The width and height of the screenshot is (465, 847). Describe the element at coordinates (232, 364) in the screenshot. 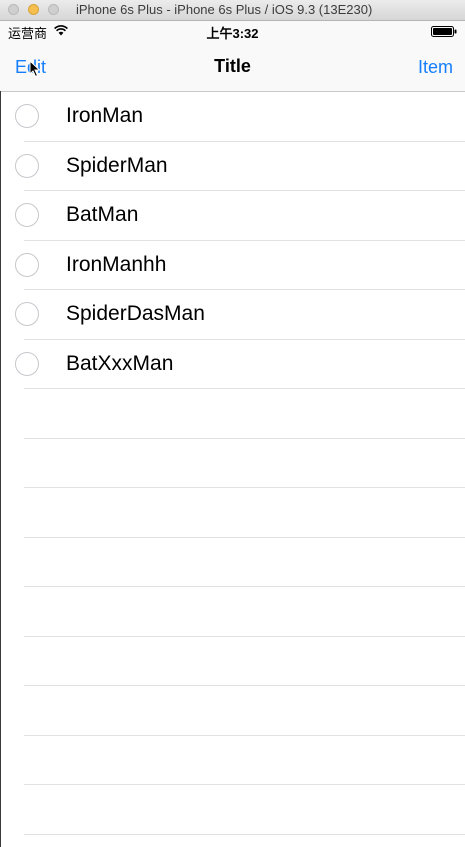

I see `table-row: BatXxxMan` at that location.